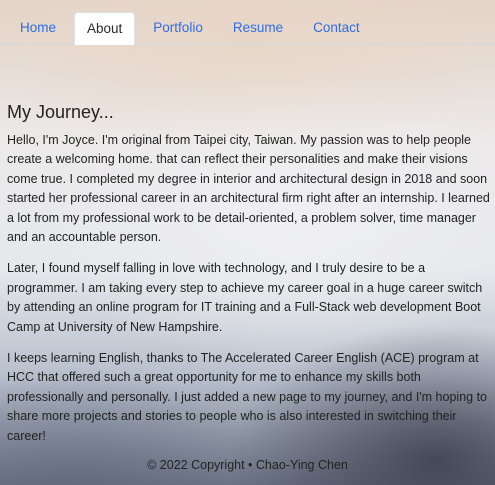  Describe the element at coordinates (336, 28) in the screenshot. I see `tab-contact: Contact` at that location.